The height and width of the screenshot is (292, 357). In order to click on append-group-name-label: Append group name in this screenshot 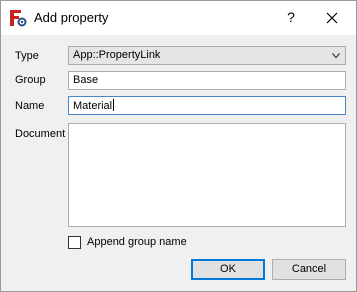, I will do `click(137, 242)`.